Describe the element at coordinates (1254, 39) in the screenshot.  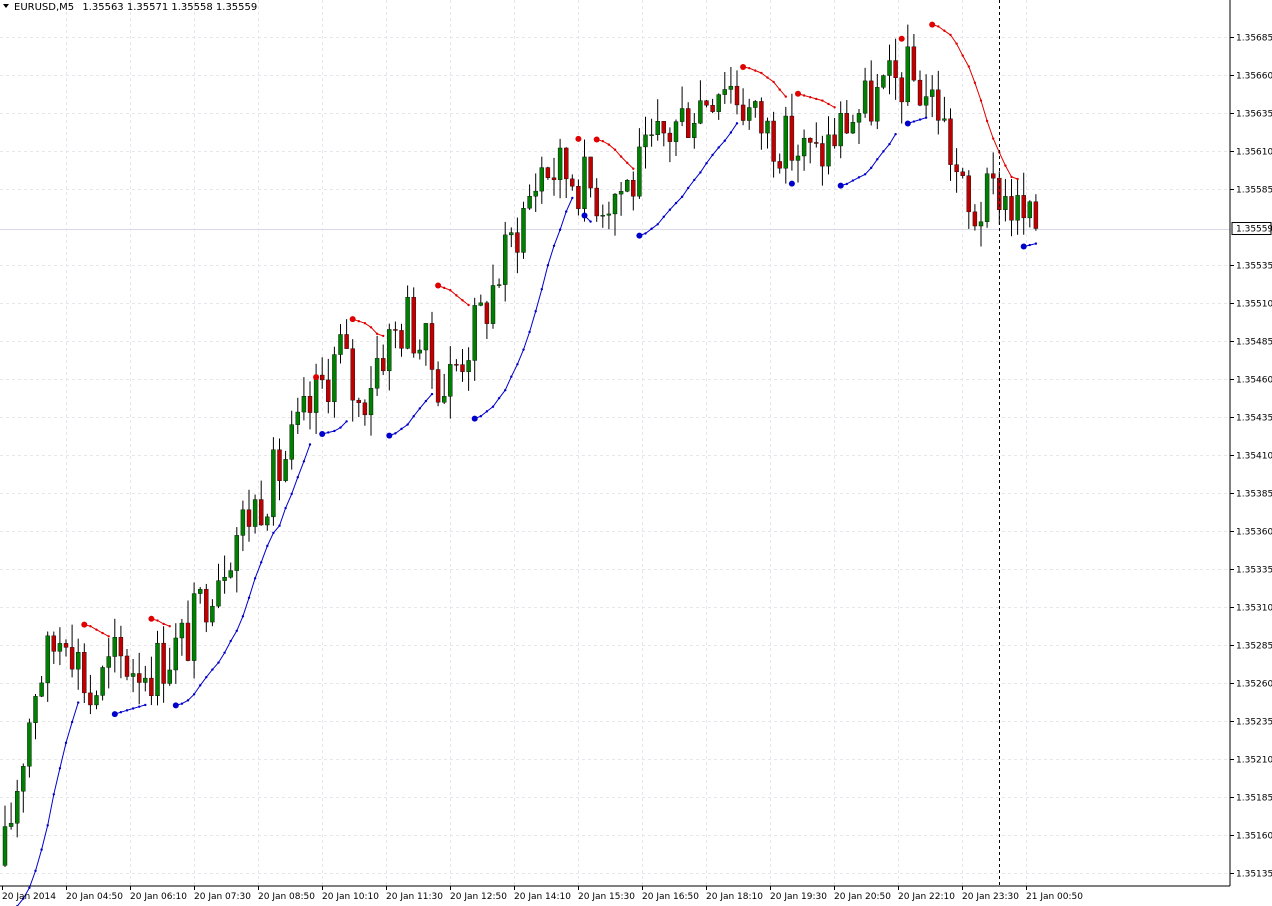
I see `price-tick-label: 1.35685` at that location.